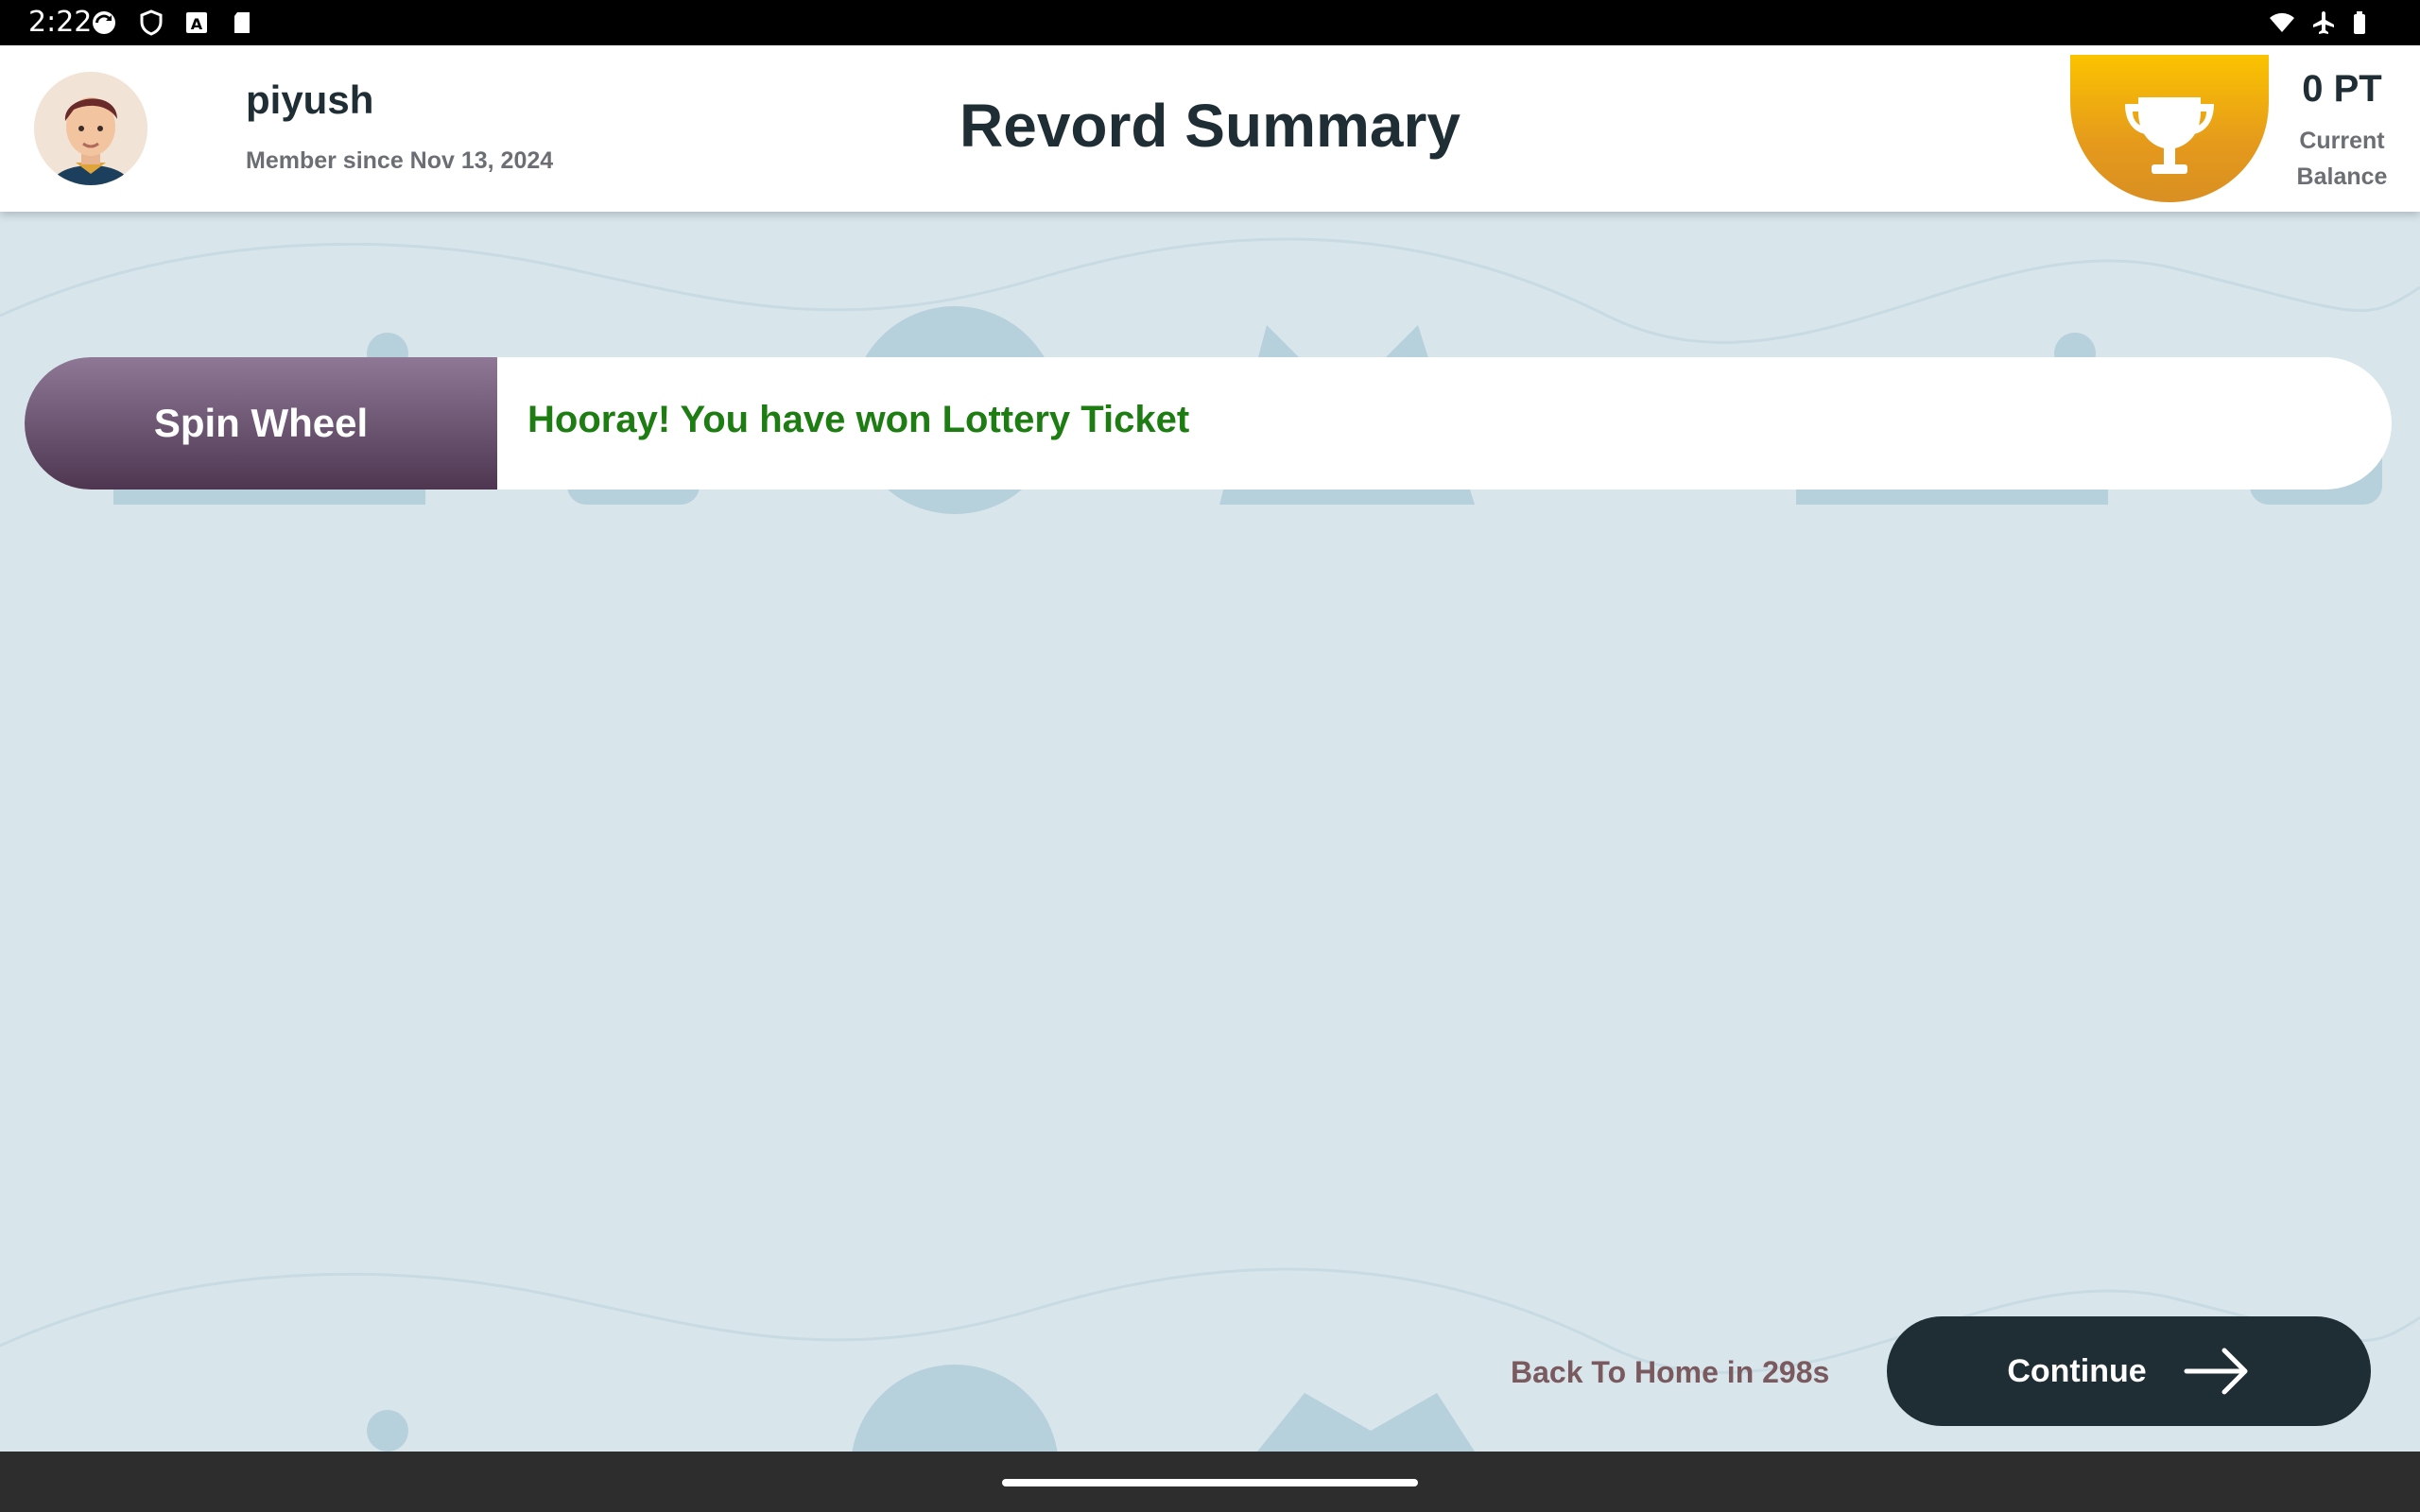 The width and height of the screenshot is (2420, 1512). Describe the element at coordinates (2342, 159) in the screenshot. I see `balance-label: Current Balance` at that location.